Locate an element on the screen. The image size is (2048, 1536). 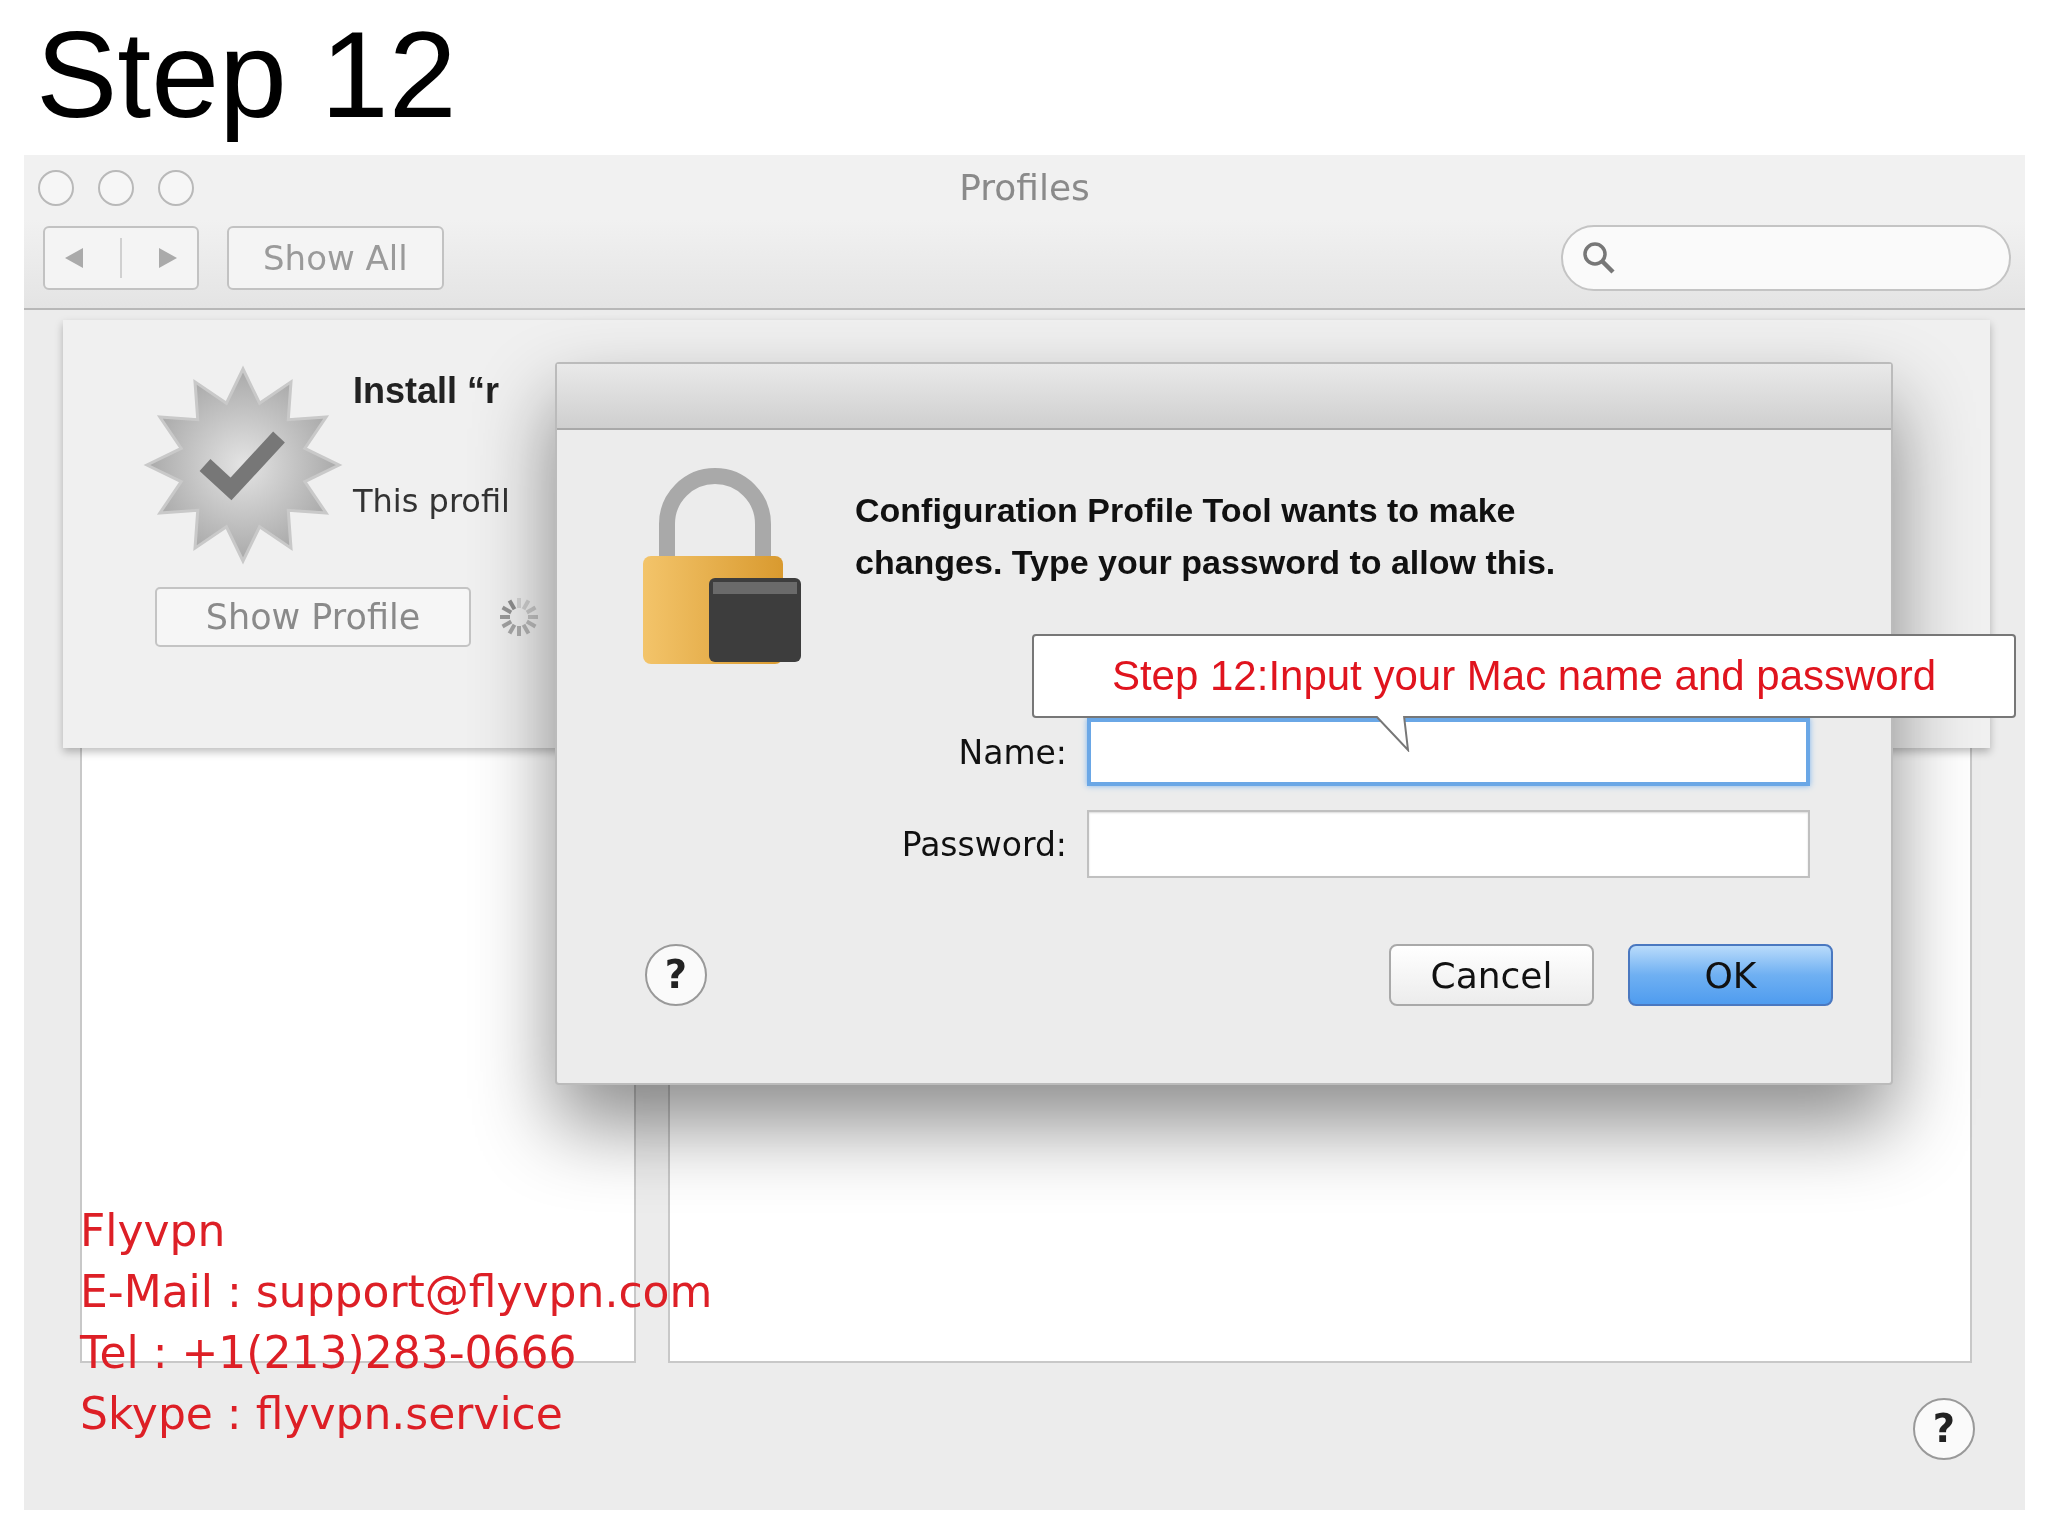
contact-line: Flyvpn is located at coordinates (153, 1231).